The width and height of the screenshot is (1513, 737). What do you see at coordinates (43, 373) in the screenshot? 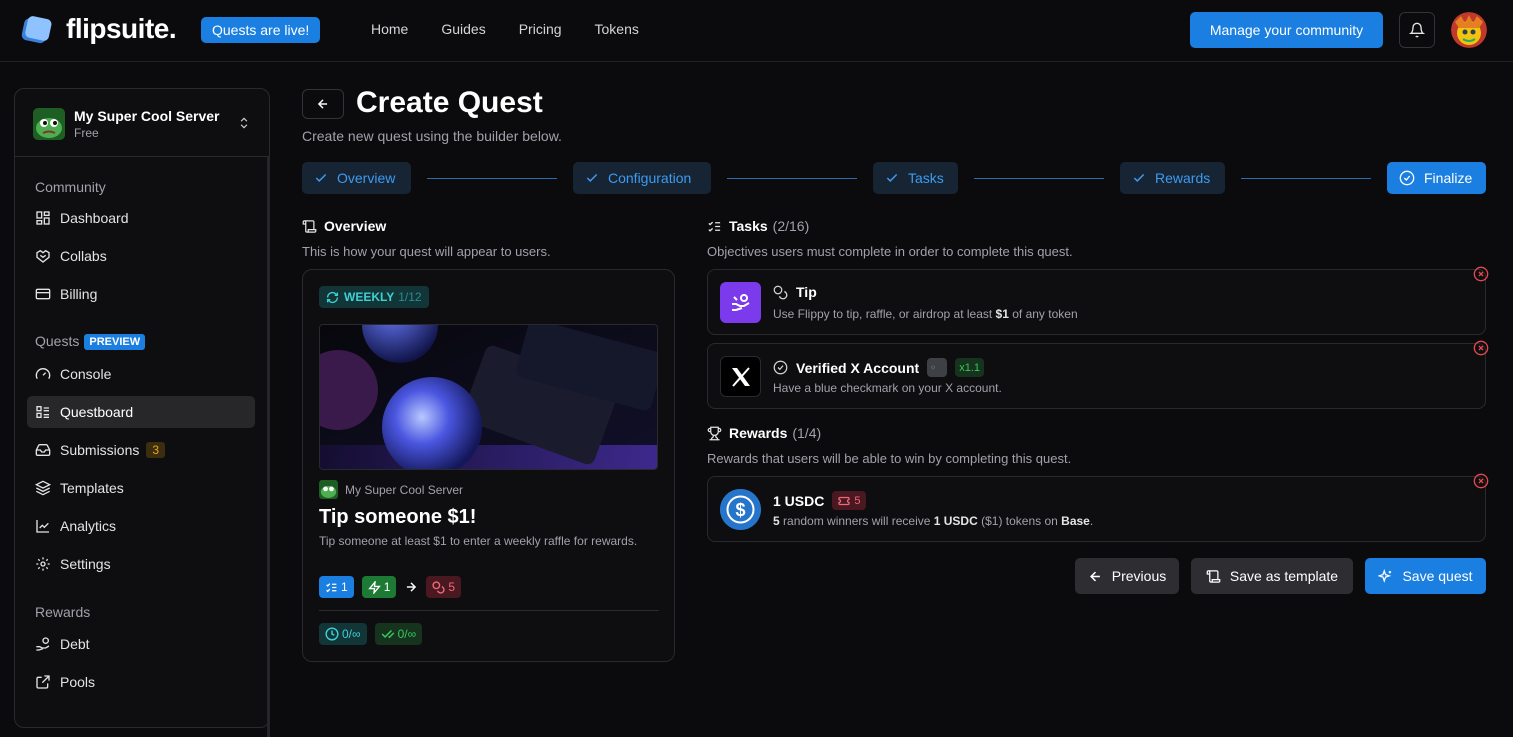
I see `gauge-icon` at bounding box center [43, 373].